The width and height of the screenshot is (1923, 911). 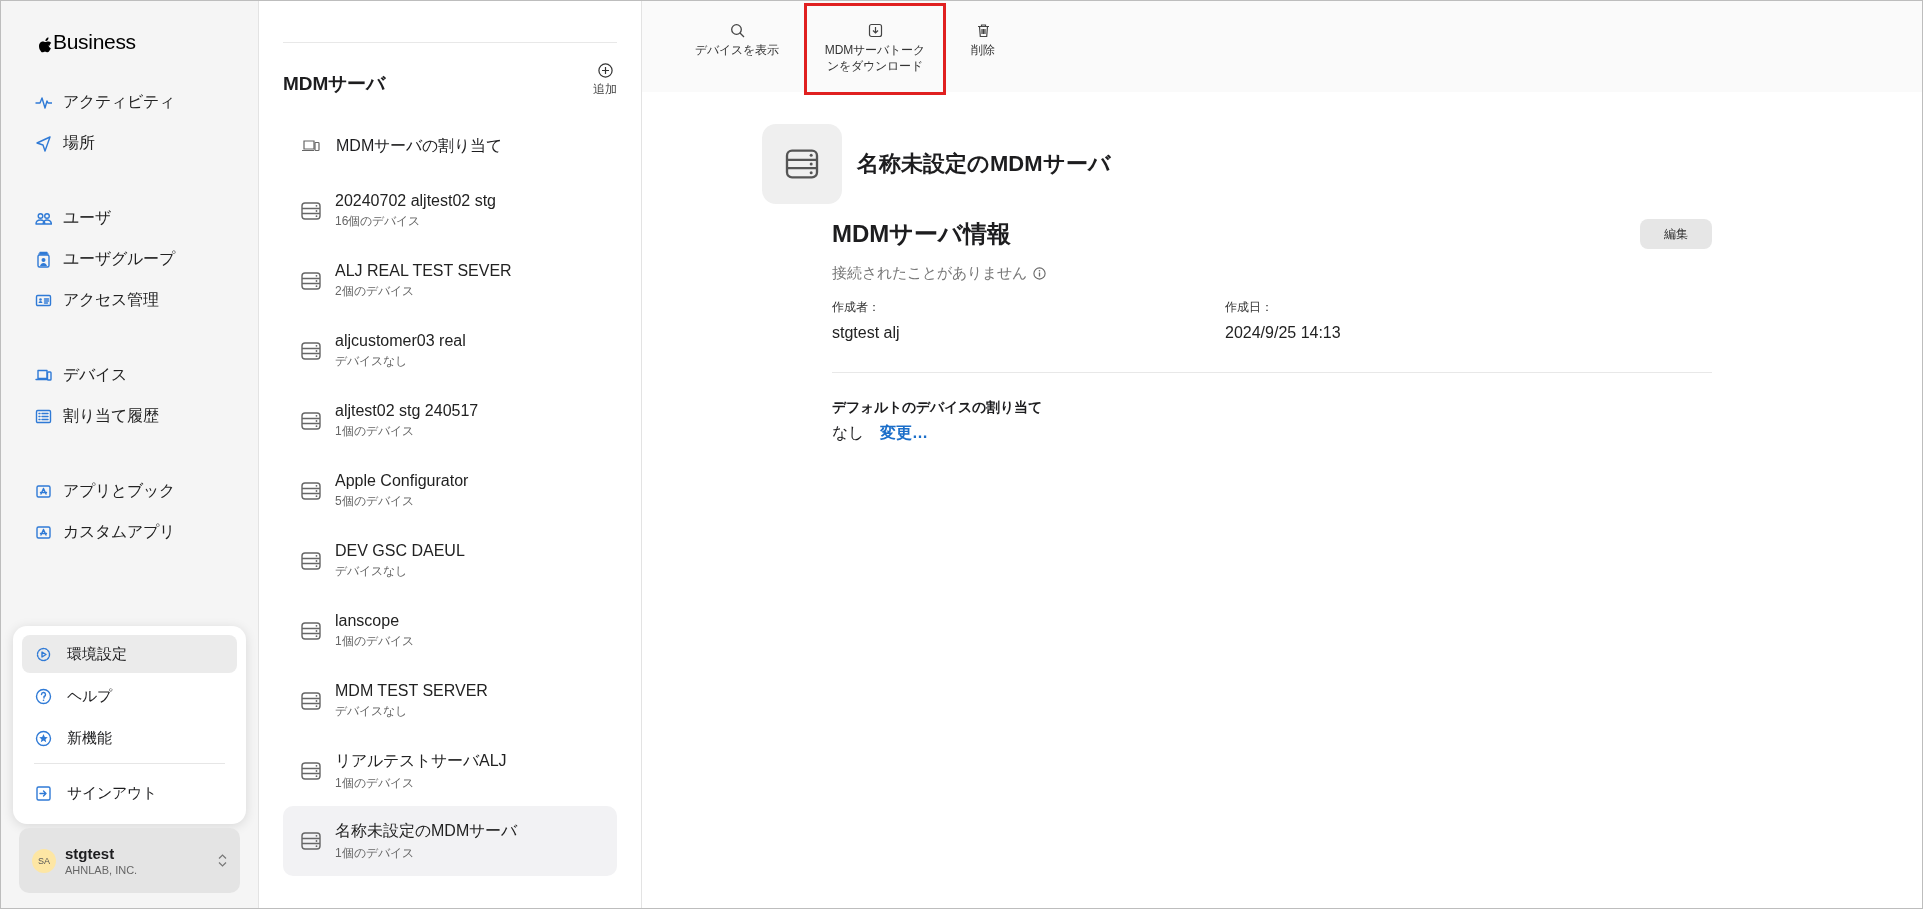 What do you see at coordinates (44, 860) in the screenshot?
I see `avatar: SA` at bounding box center [44, 860].